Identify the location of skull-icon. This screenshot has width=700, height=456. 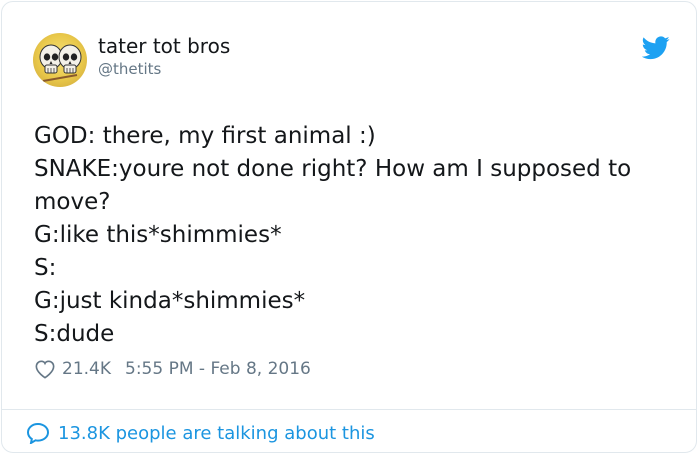
(60, 63).